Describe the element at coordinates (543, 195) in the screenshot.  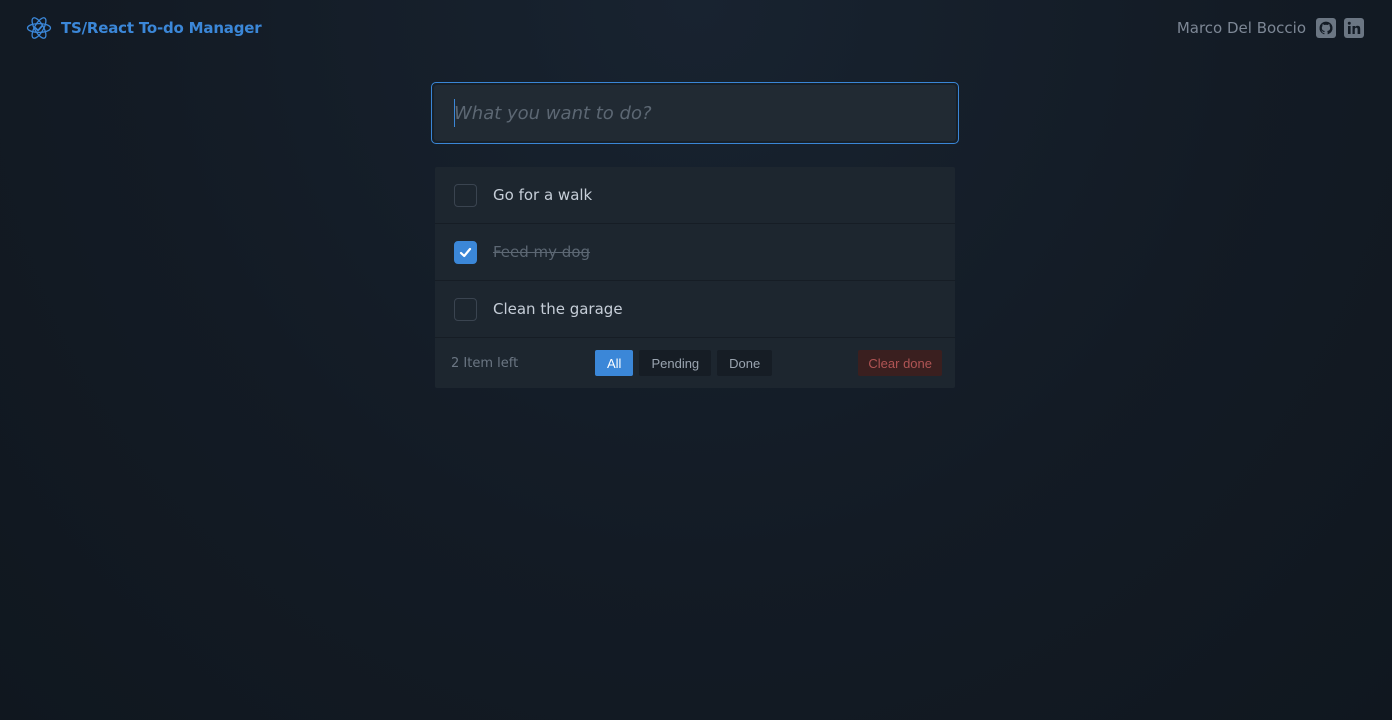
I see `todo-label: Go for a walk` at that location.